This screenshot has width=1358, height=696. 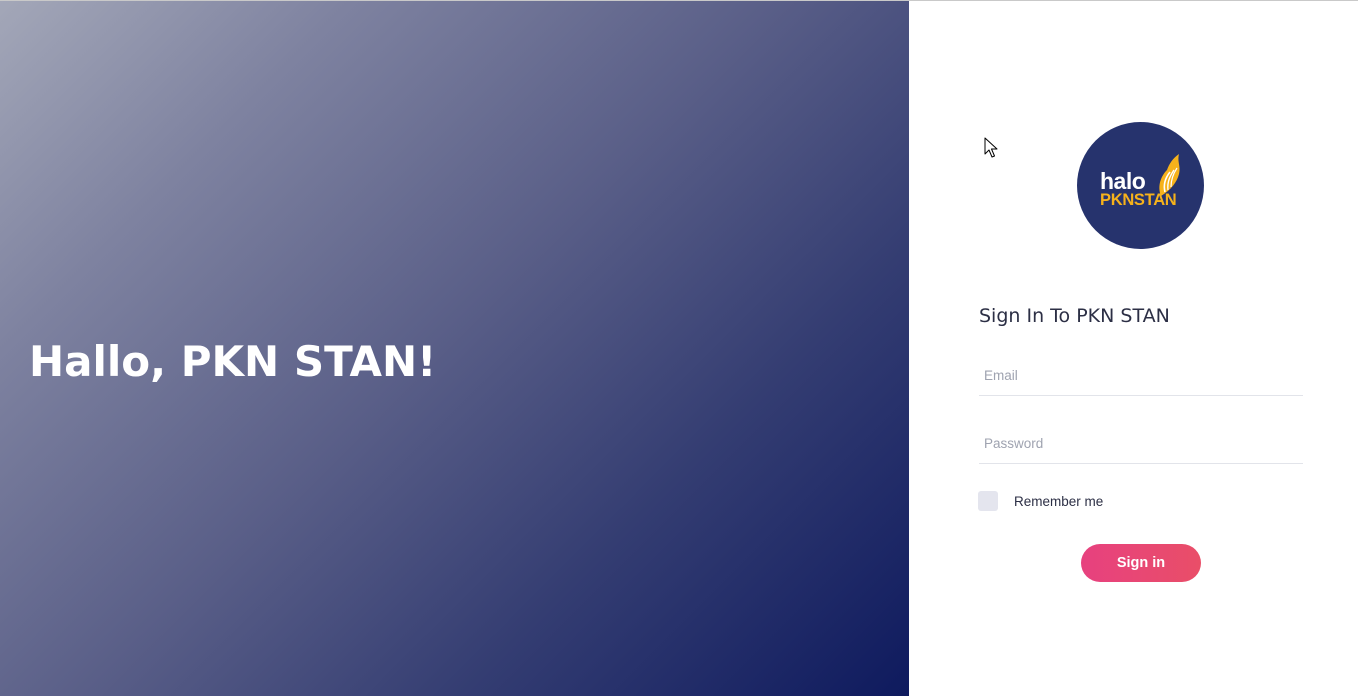 I want to click on logo-text-pknstan: PKNSTAN, so click(x=1138, y=200).